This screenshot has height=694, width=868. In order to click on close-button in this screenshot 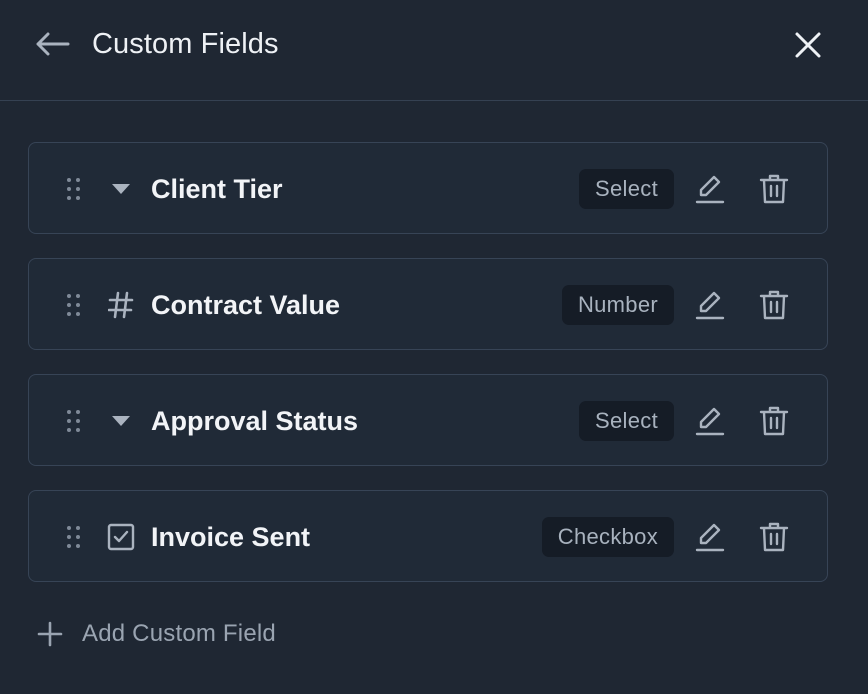, I will do `click(808, 45)`.